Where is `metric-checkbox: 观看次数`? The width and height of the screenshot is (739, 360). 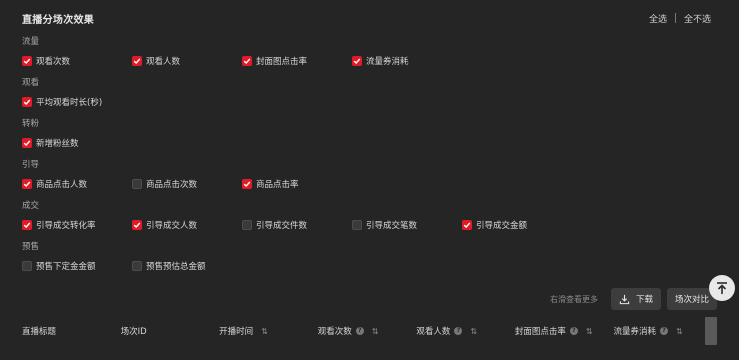
metric-checkbox: 观看次数 is located at coordinates (77, 61).